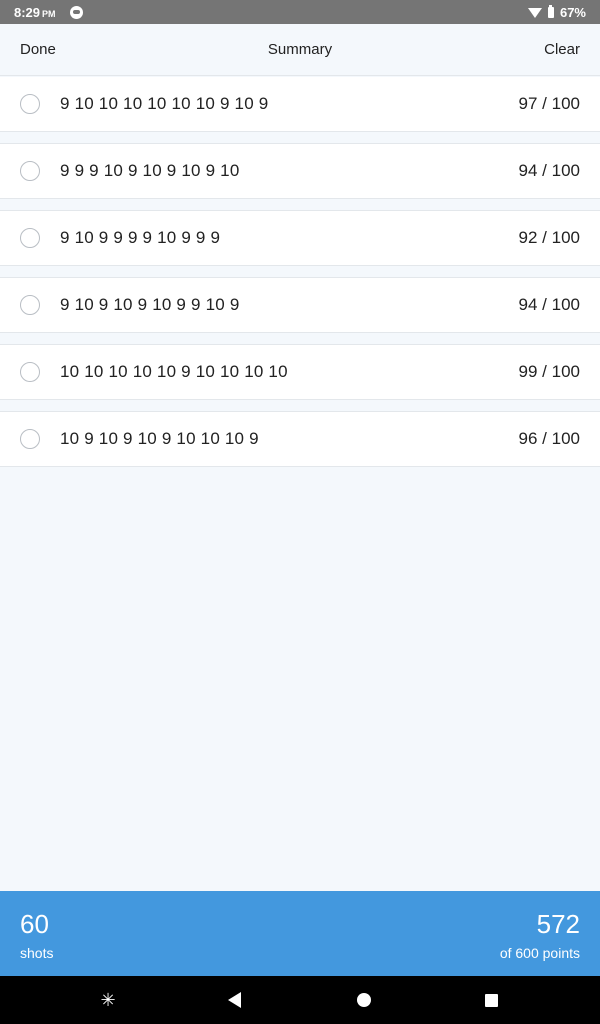 This screenshot has width=600, height=1024. I want to click on status-left: 8:29 PM, so click(48, 12).